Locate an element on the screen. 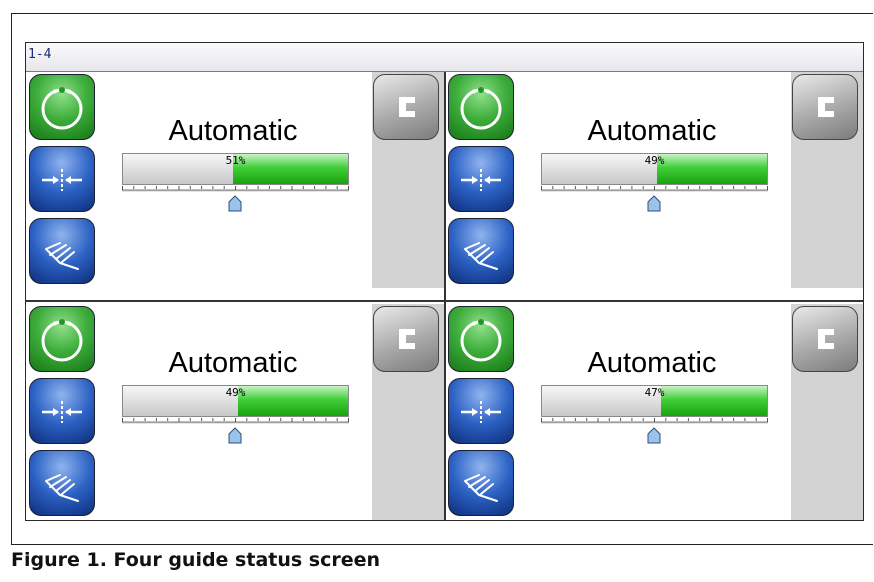 This screenshot has height=582, width=874. position-bar: 51% is located at coordinates (235, 169).